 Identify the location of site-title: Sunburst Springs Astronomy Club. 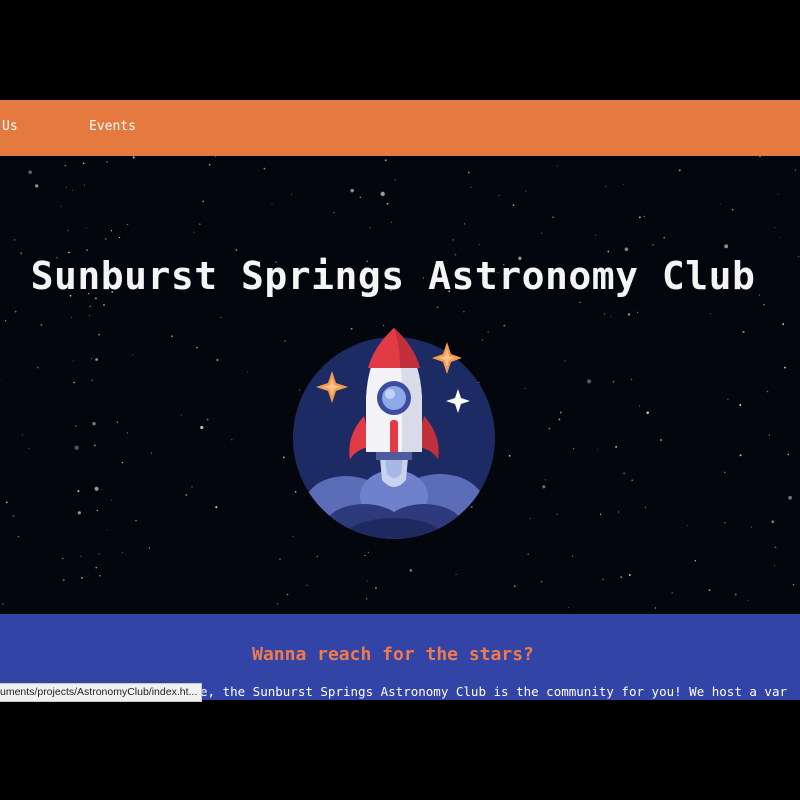
(393, 276).